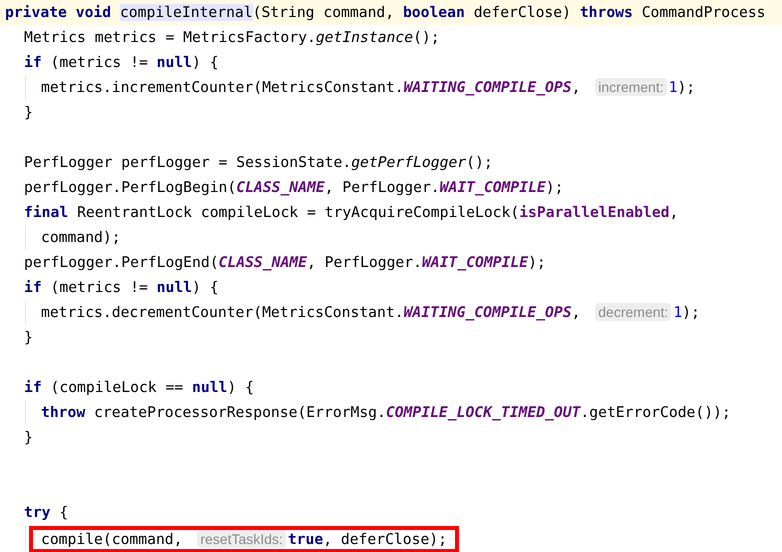  What do you see at coordinates (240, 412) in the screenshot?
I see `code-text: createProcessorResponse(ErrorMsg.` at bounding box center [240, 412].